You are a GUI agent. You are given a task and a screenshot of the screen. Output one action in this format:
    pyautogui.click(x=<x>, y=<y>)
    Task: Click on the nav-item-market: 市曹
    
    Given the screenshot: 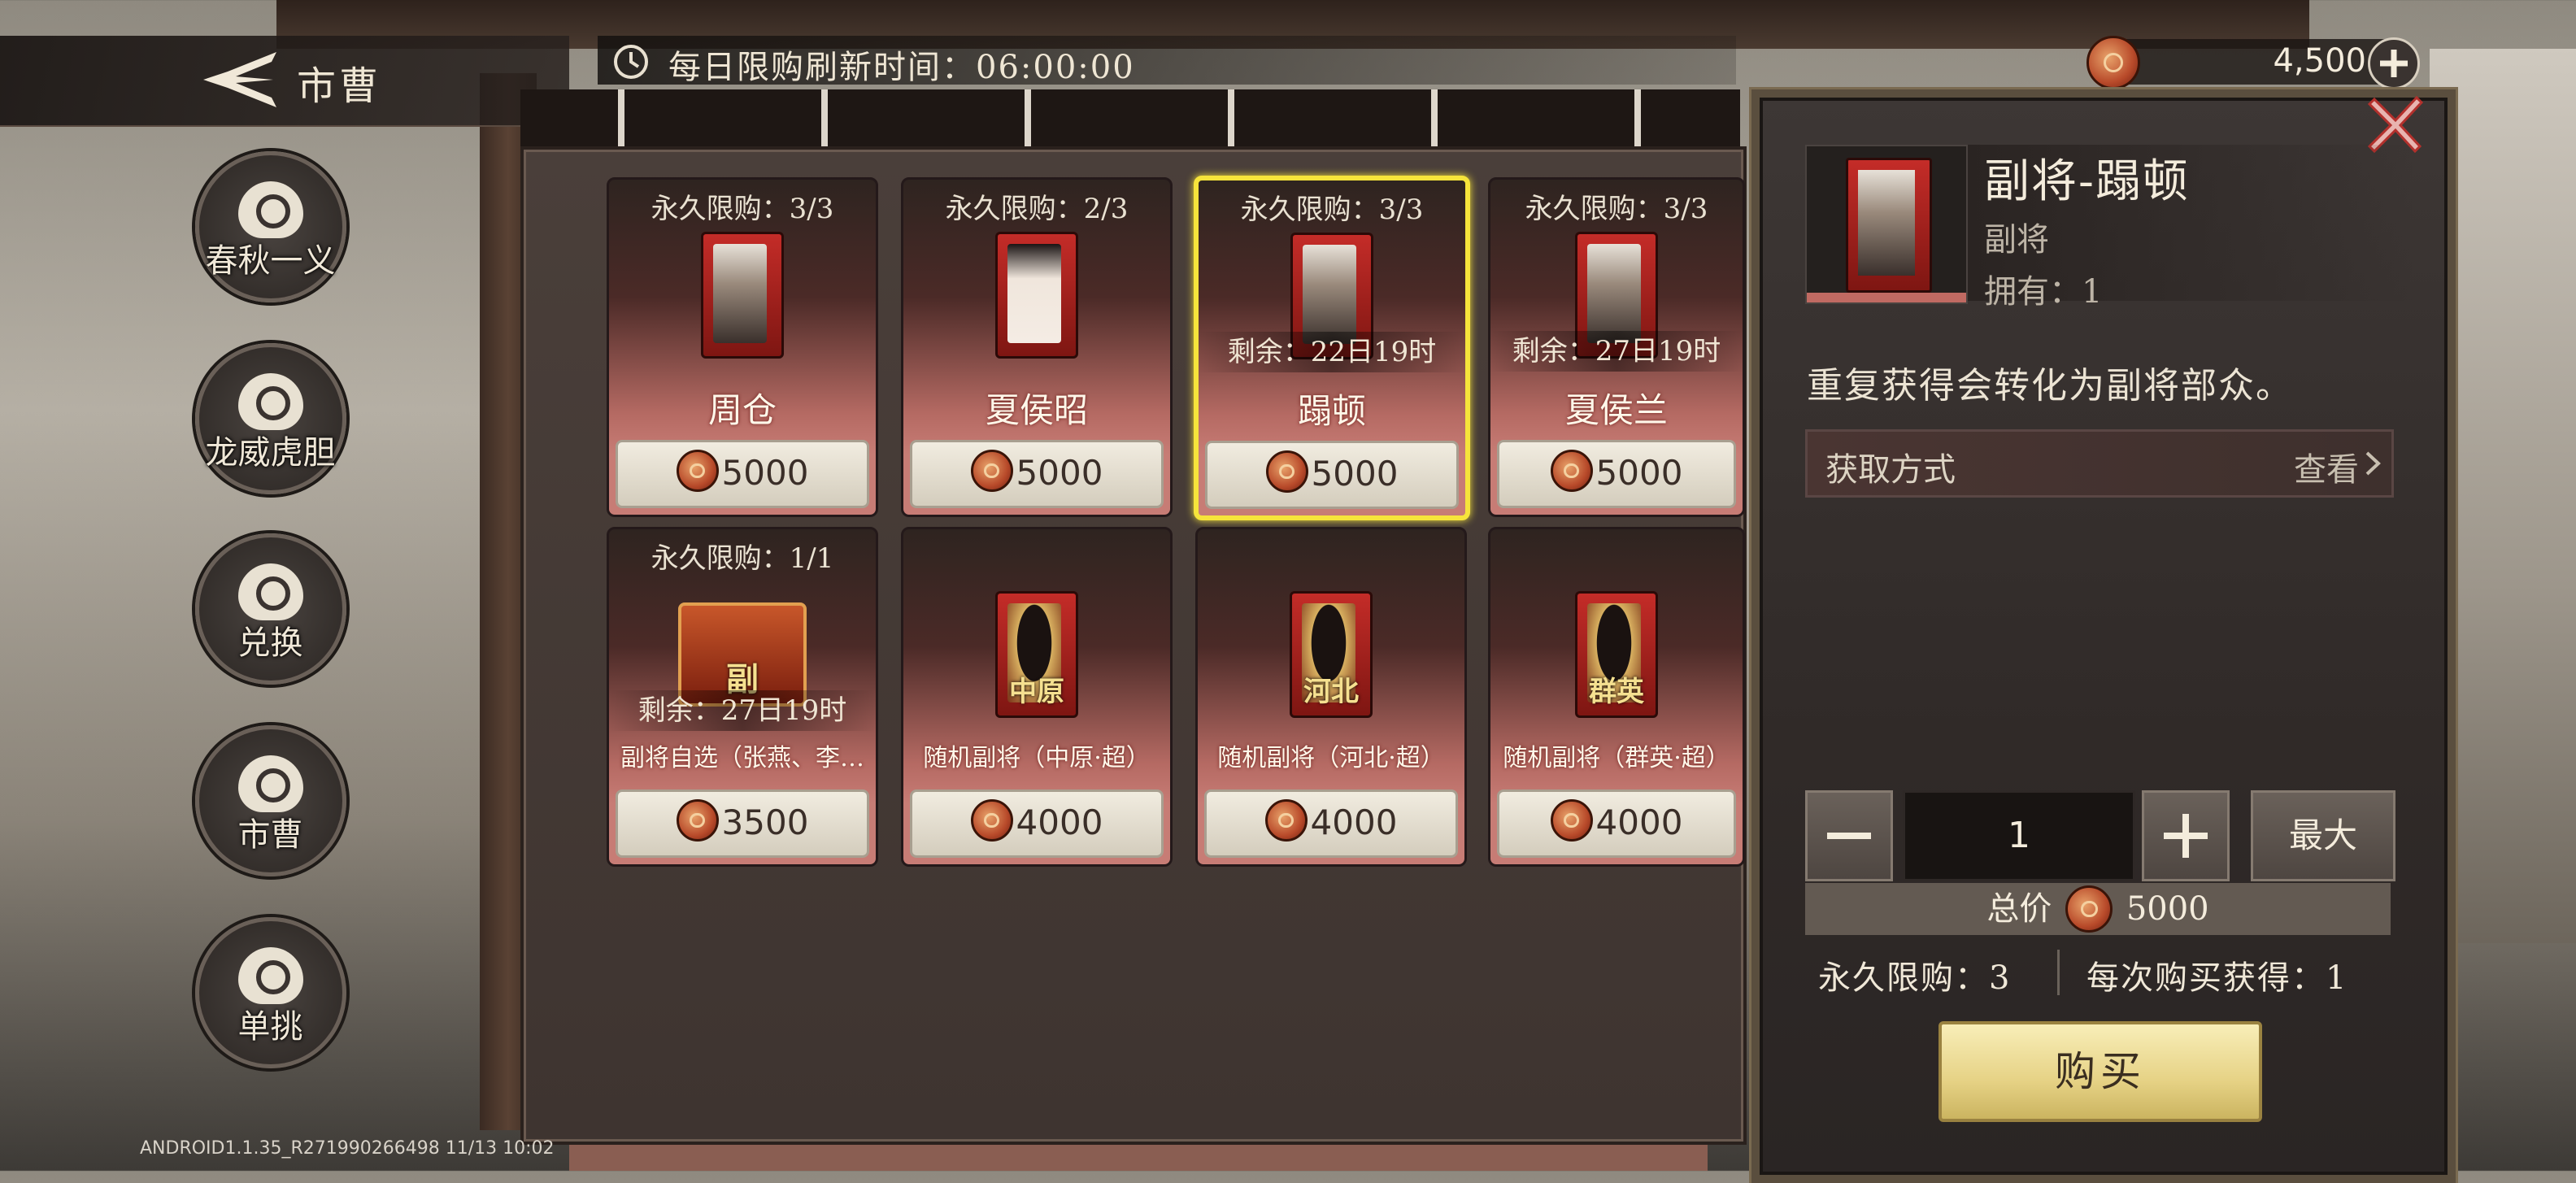 What is the action you would take?
    pyautogui.click(x=271, y=800)
    